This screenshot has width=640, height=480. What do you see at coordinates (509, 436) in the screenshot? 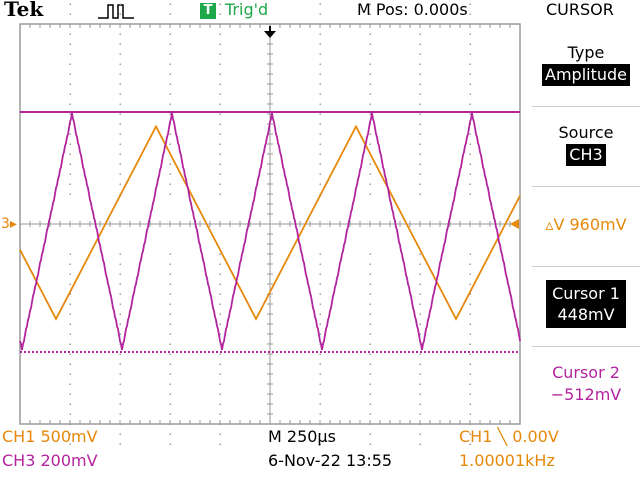
I see `trigger-setting: CH1 ╲ 0.00V` at bounding box center [509, 436].